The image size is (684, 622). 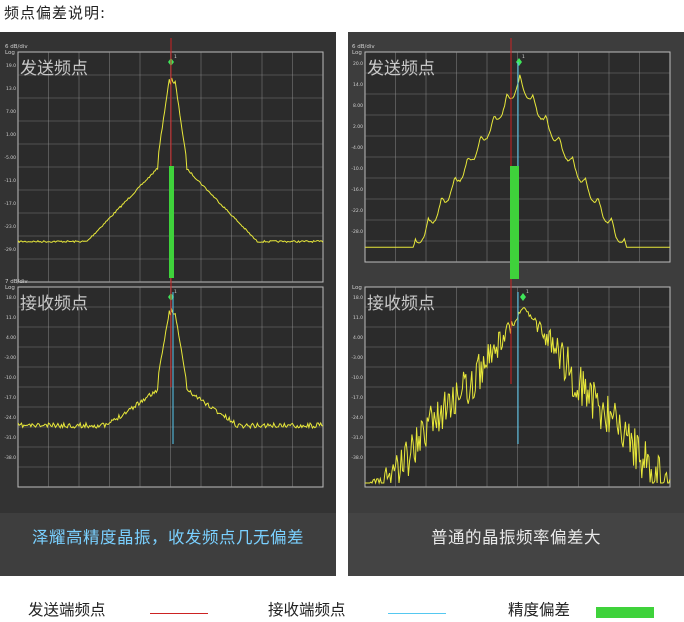 I want to click on left-bottom-tick: -3.00, so click(x=10, y=358).